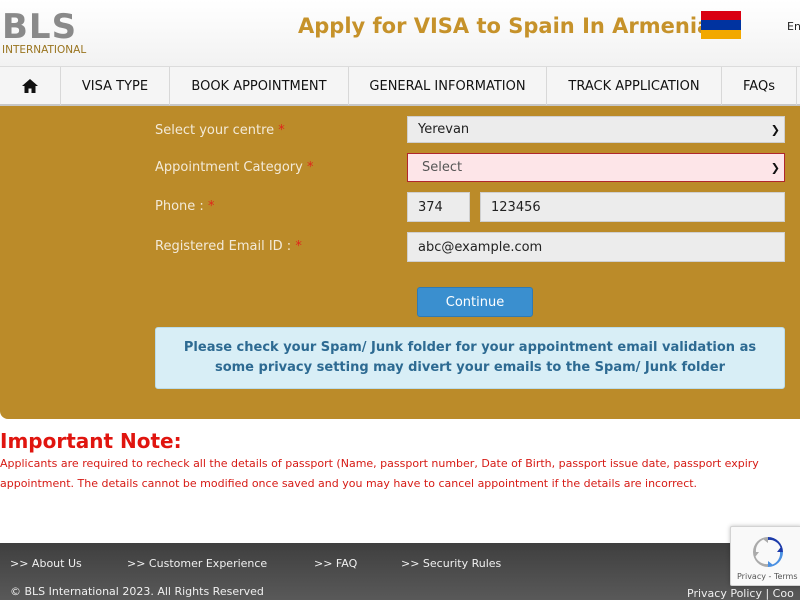  What do you see at coordinates (46, 563) in the screenshot?
I see `footer-link-about-us: >> About Us` at bounding box center [46, 563].